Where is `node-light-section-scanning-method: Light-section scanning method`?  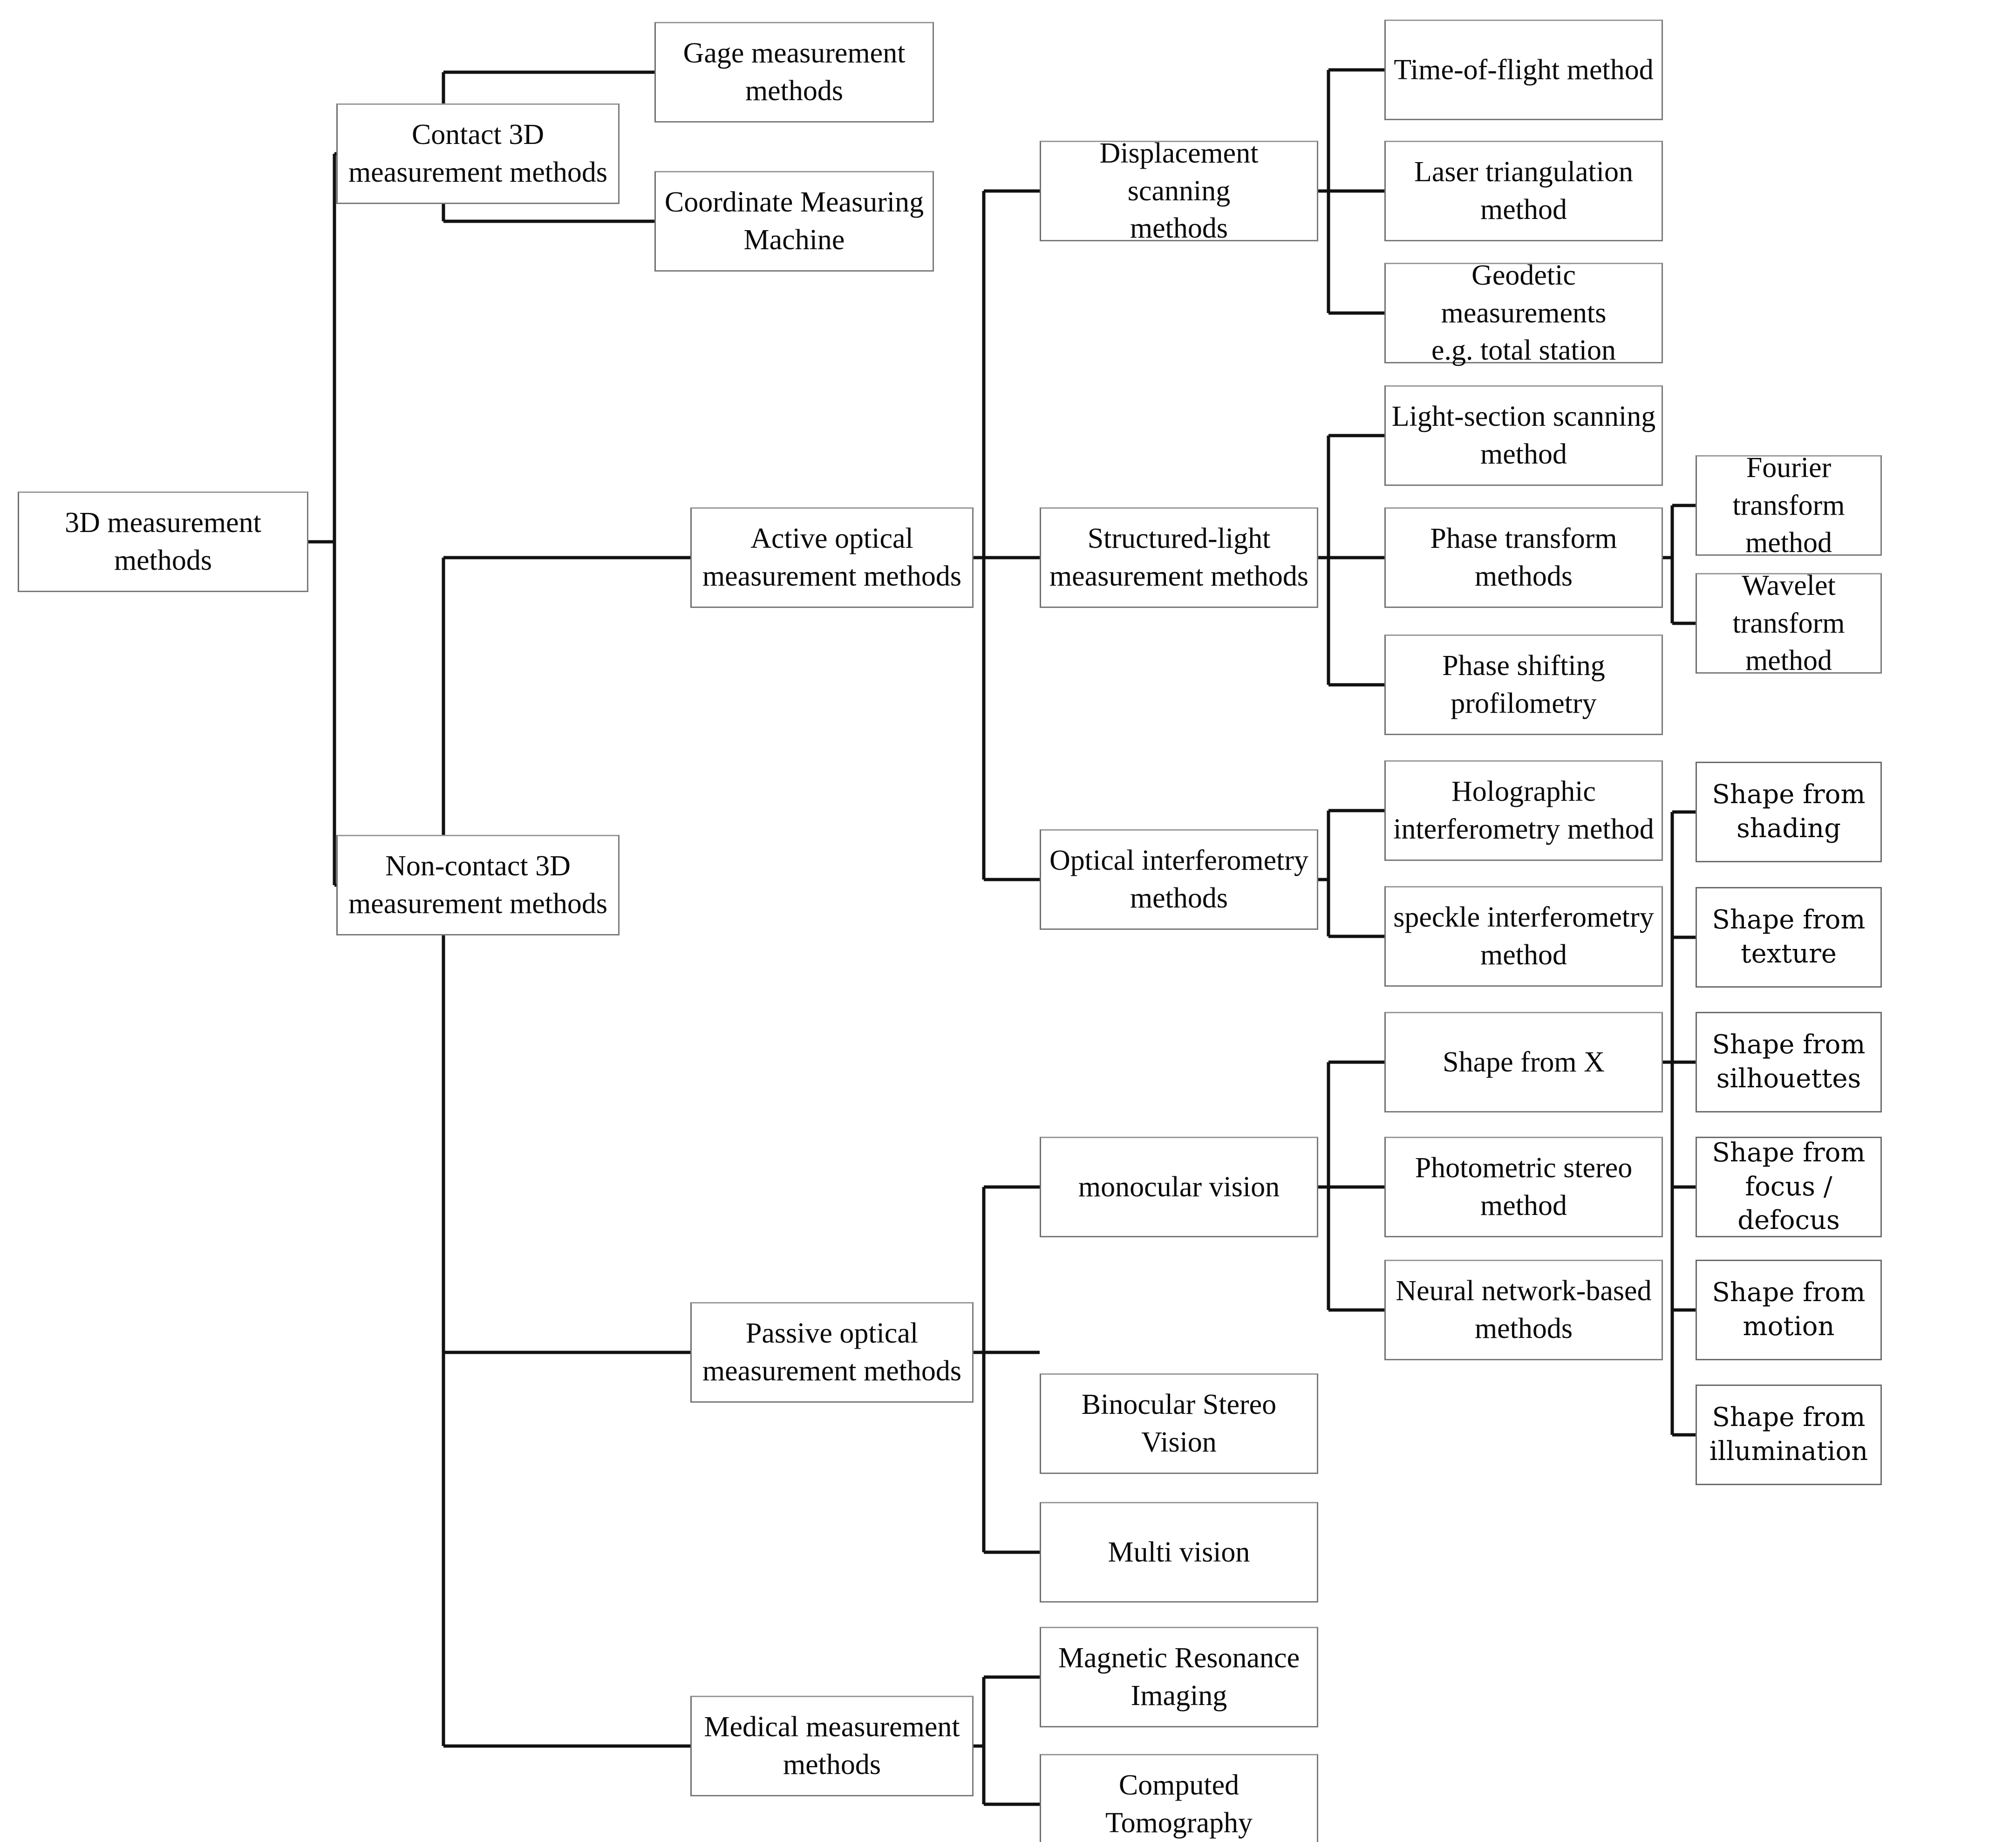
node-light-section-scanning-method: Light-section scanning method is located at coordinates (1523, 435).